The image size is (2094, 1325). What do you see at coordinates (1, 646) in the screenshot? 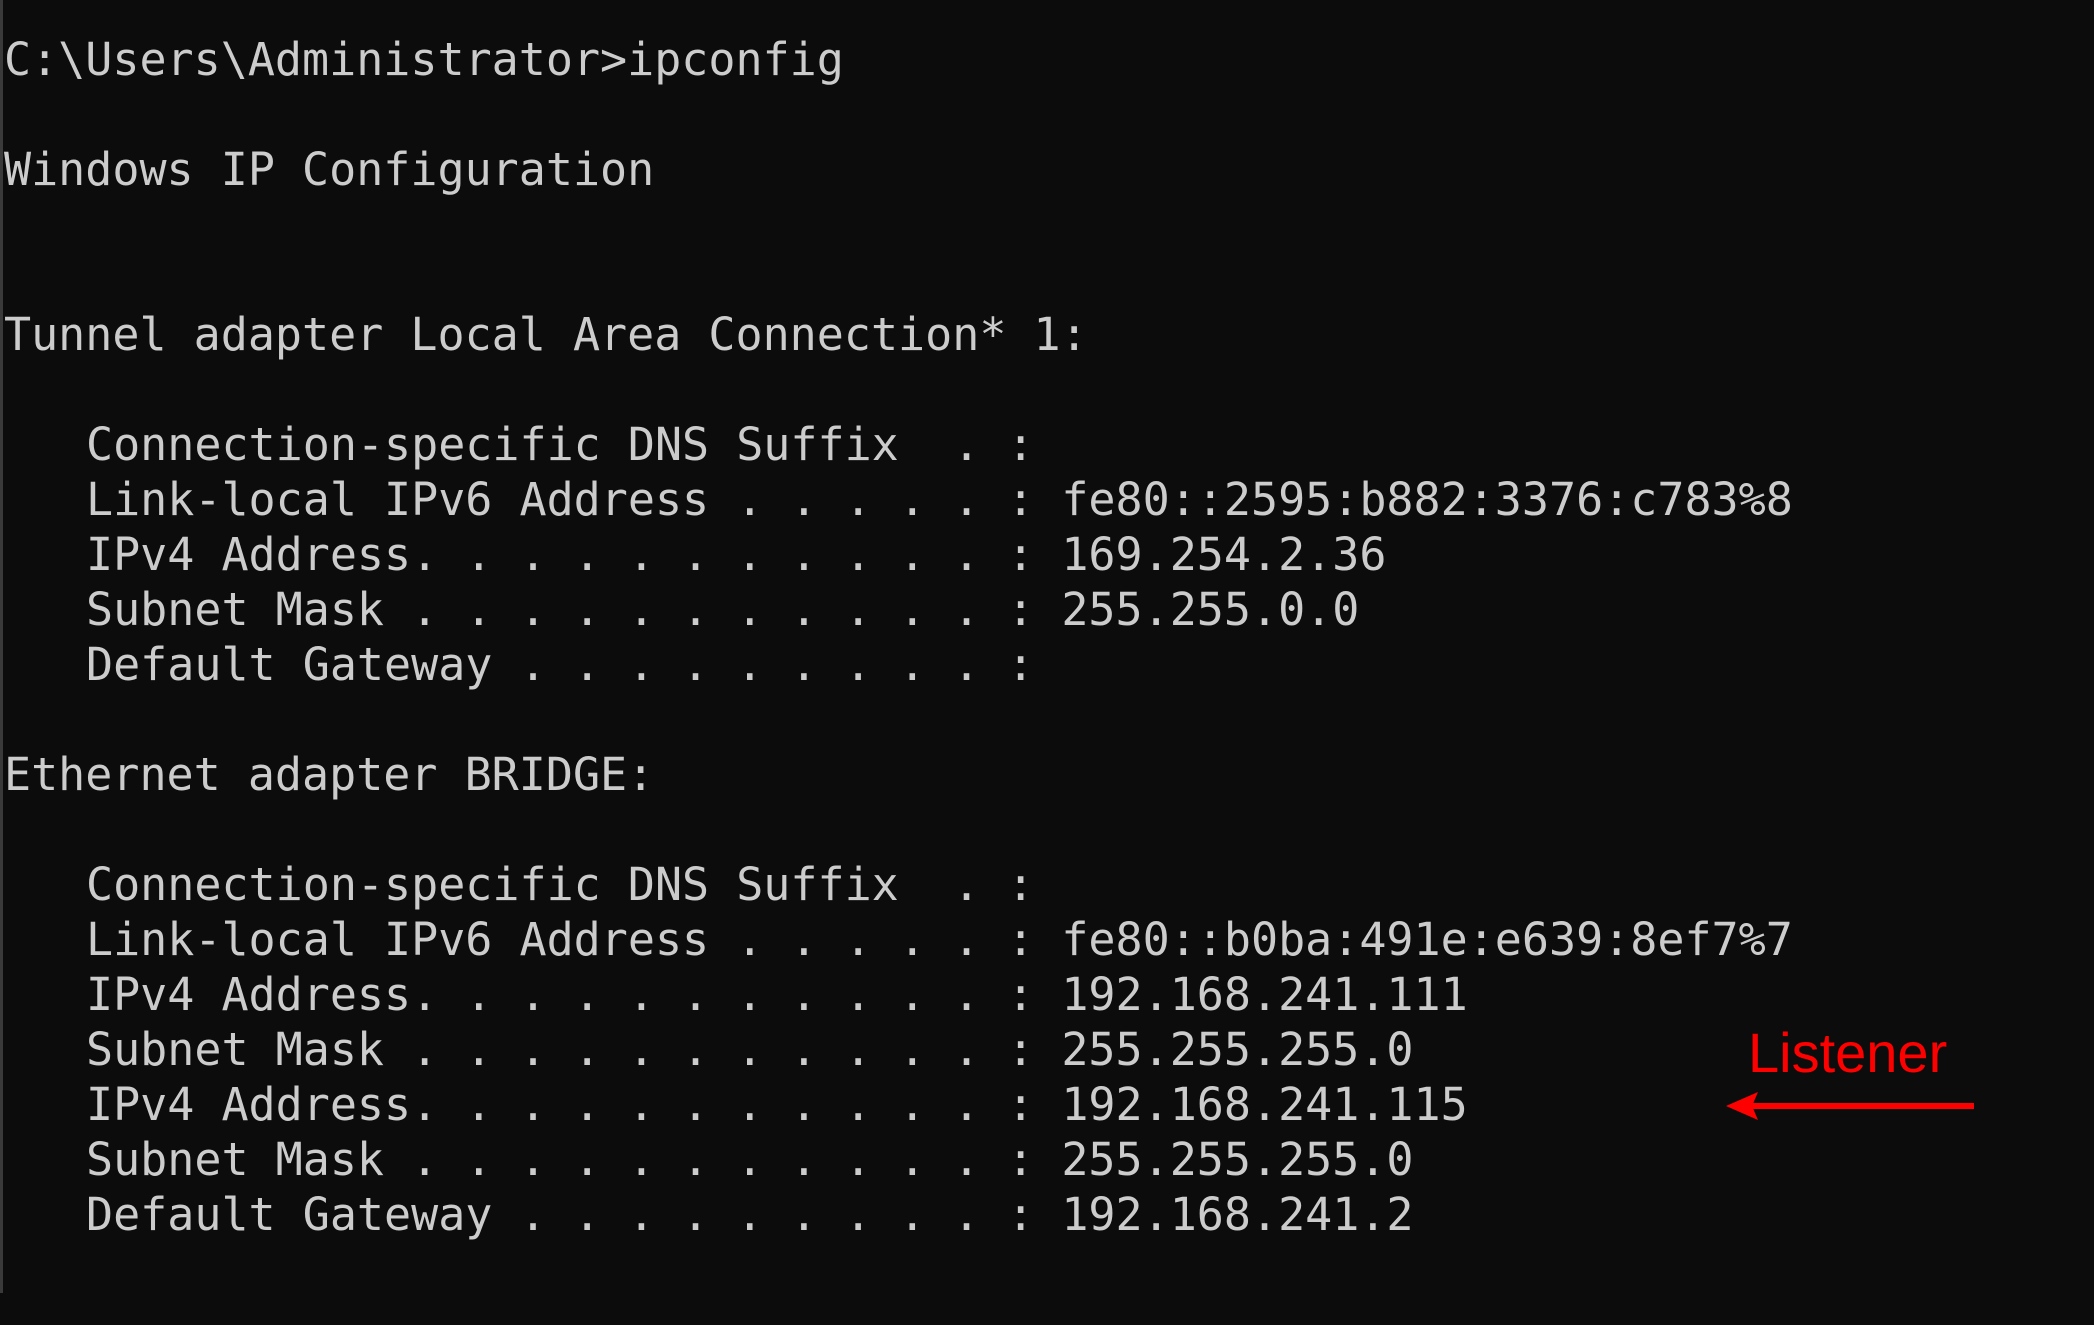
I see `console-left-edge` at bounding box center [1, 646].